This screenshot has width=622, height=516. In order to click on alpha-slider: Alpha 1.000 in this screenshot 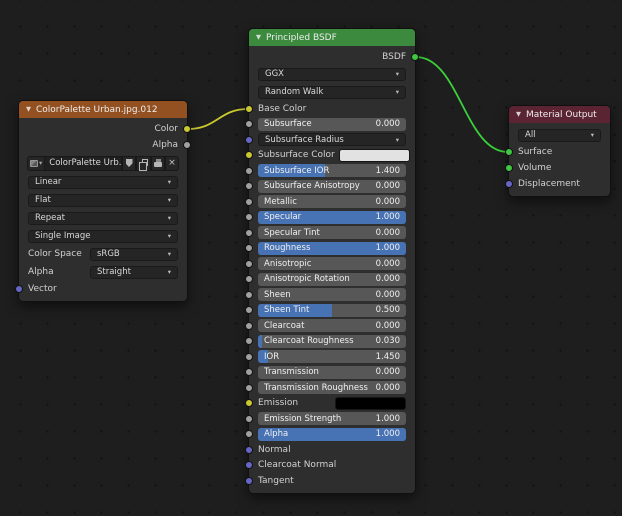, I will do `click(332, 434)`.